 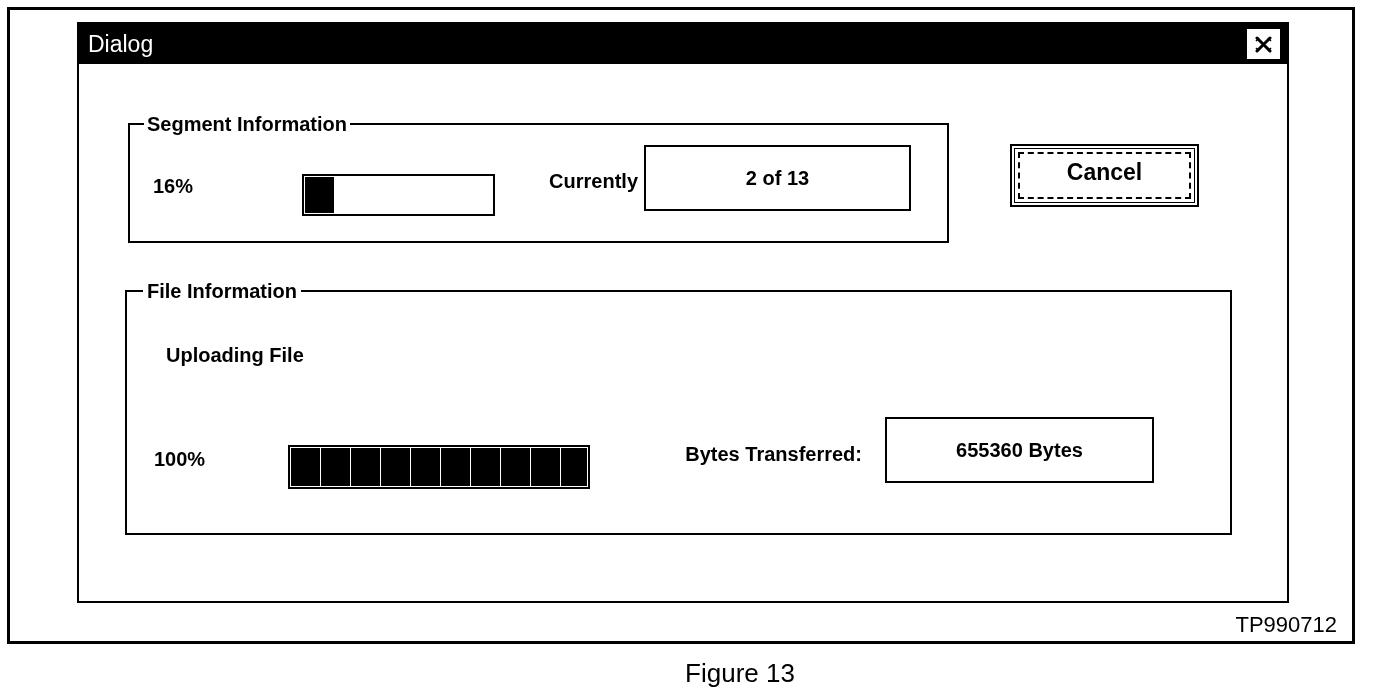 I want to click on close-button, so click(x=1263, y=44).